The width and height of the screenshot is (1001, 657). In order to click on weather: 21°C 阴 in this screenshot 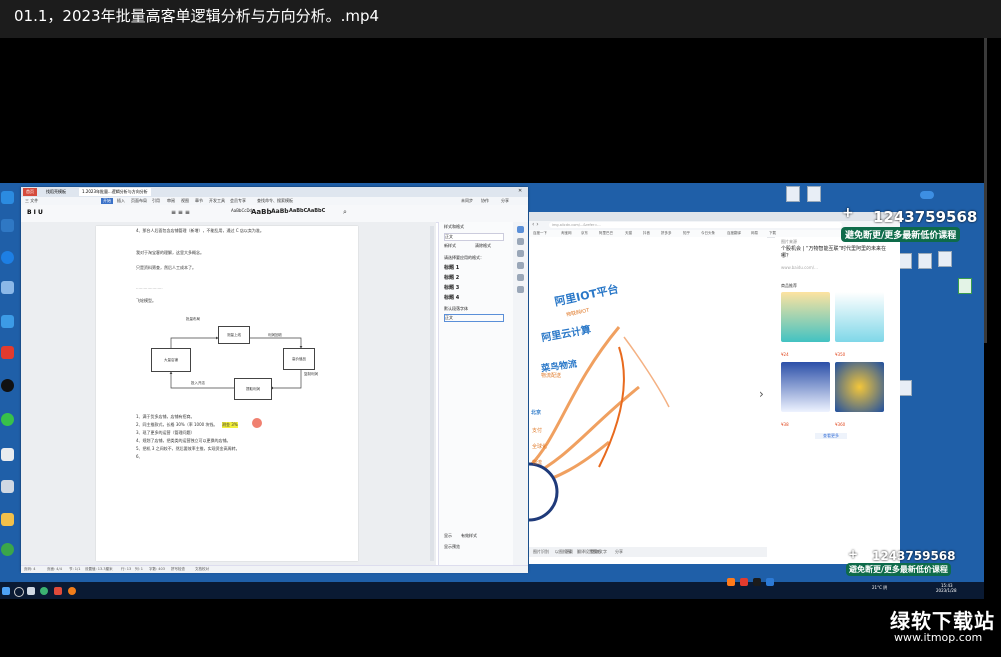, I will do `click(879, 588)`.